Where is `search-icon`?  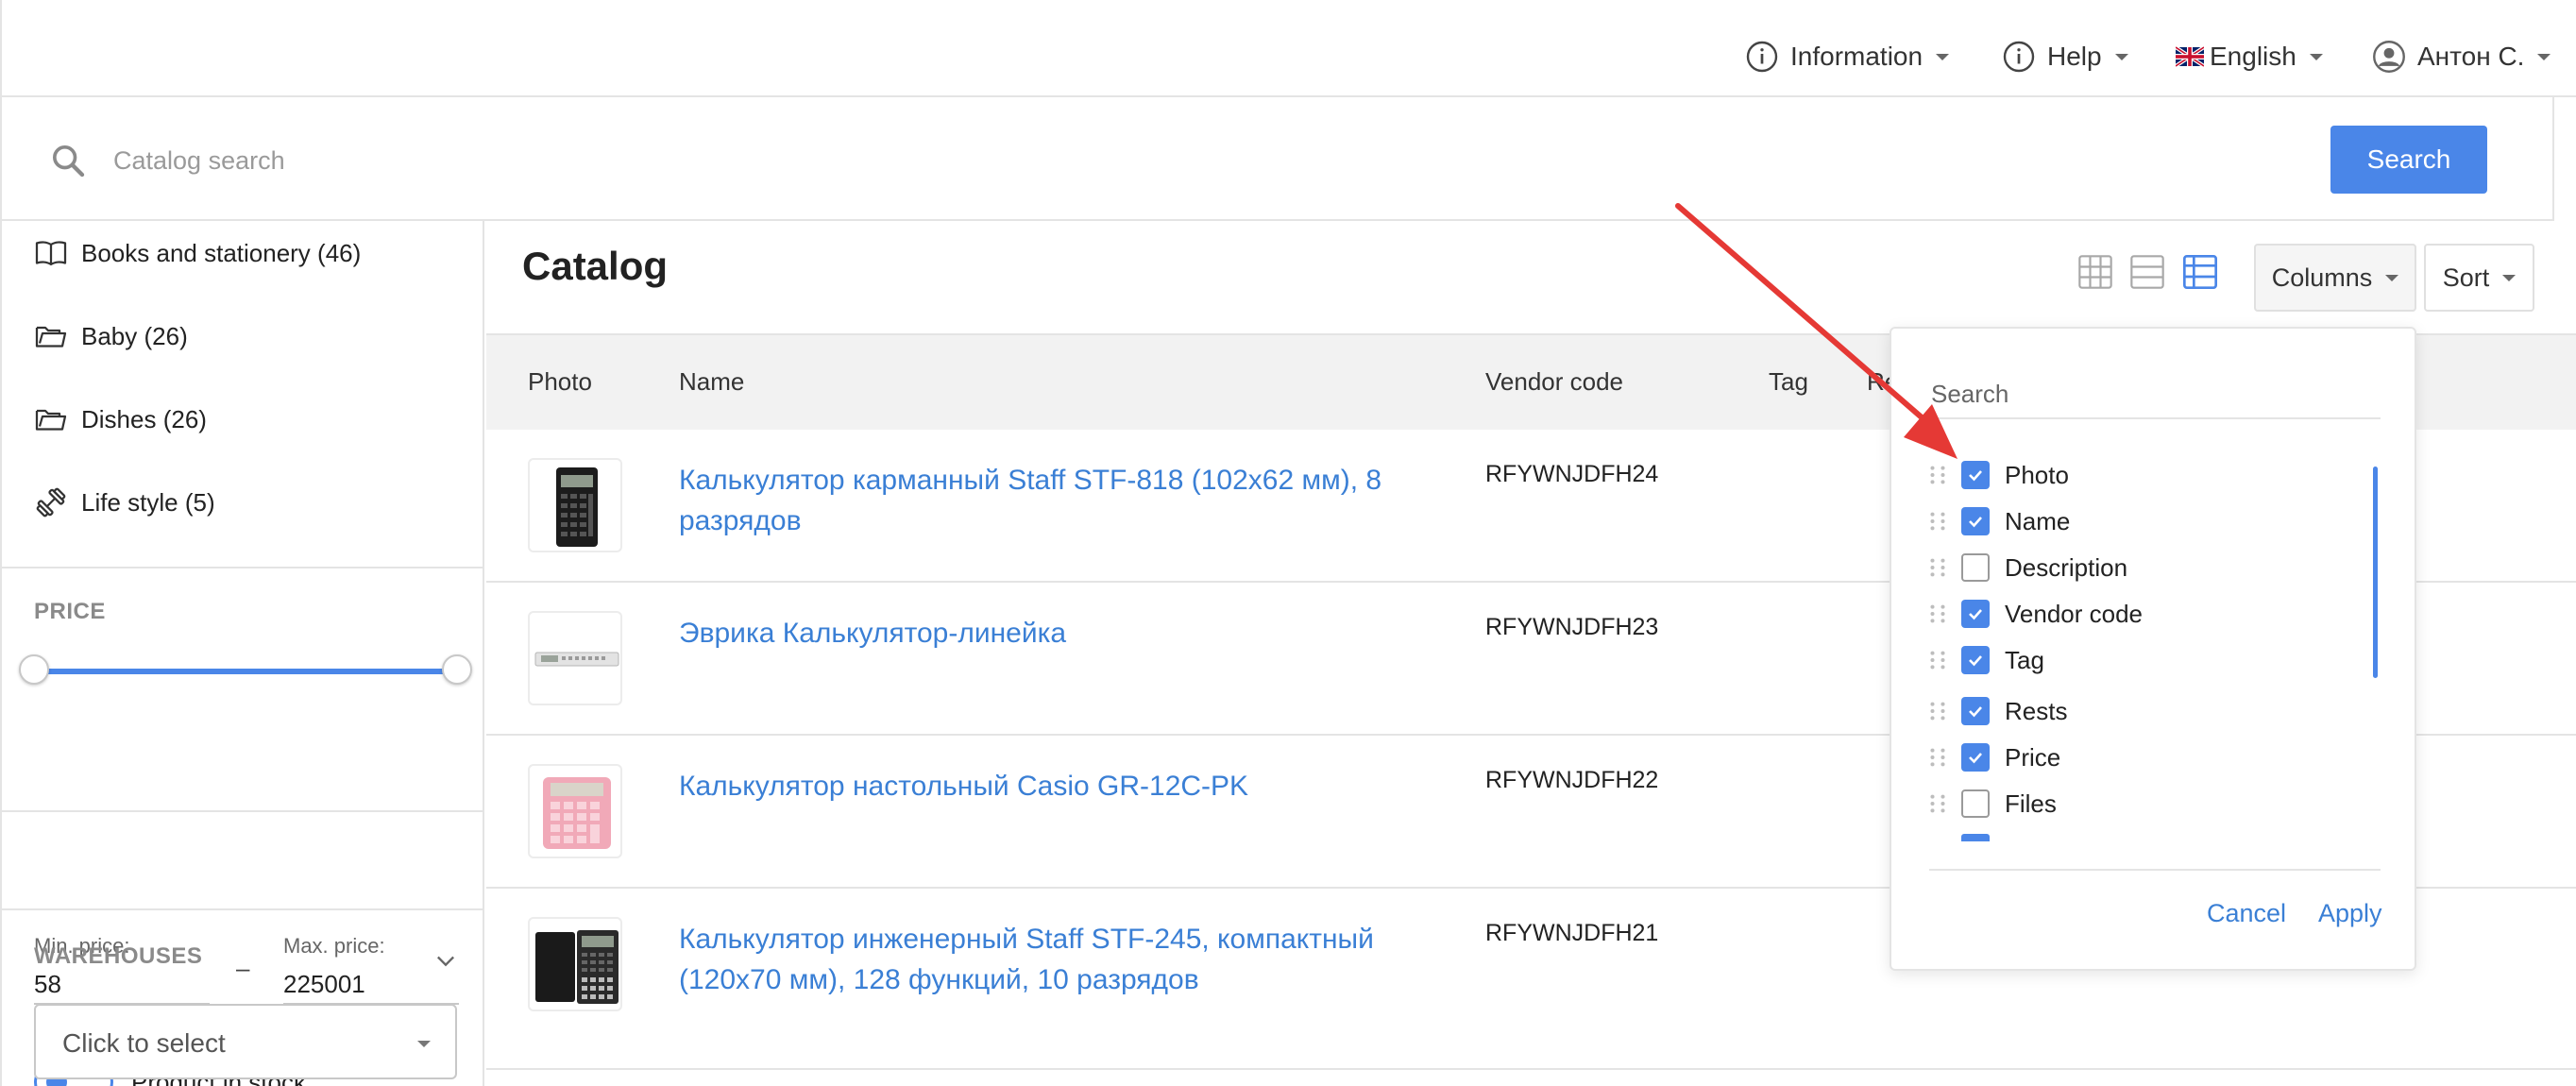
search-icon is located at coordinates (69, 162).